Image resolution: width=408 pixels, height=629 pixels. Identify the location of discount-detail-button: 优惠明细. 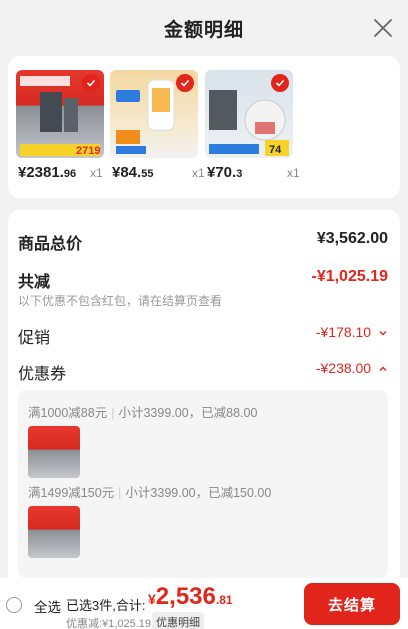
(178, 620).